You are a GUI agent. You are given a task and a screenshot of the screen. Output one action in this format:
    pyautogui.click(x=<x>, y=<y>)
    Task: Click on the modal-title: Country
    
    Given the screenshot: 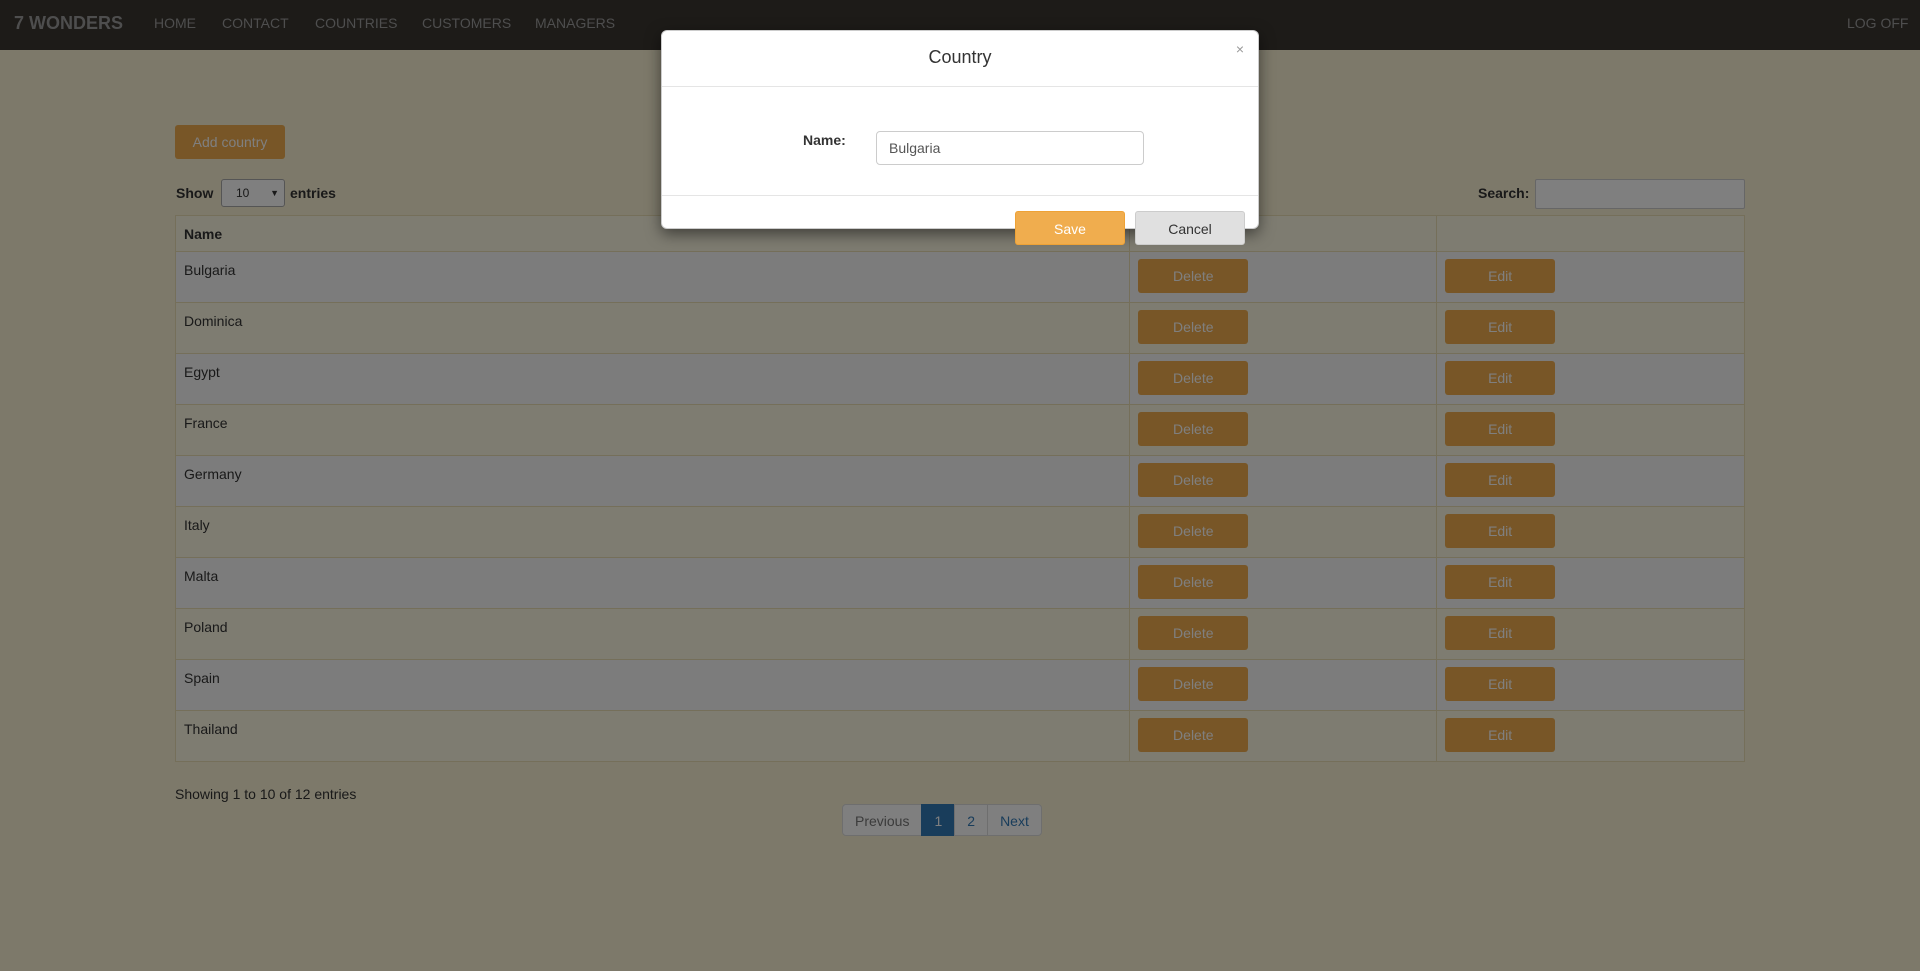 What is the action you would take?
    pyautogui.click(x=960, y=57)
    